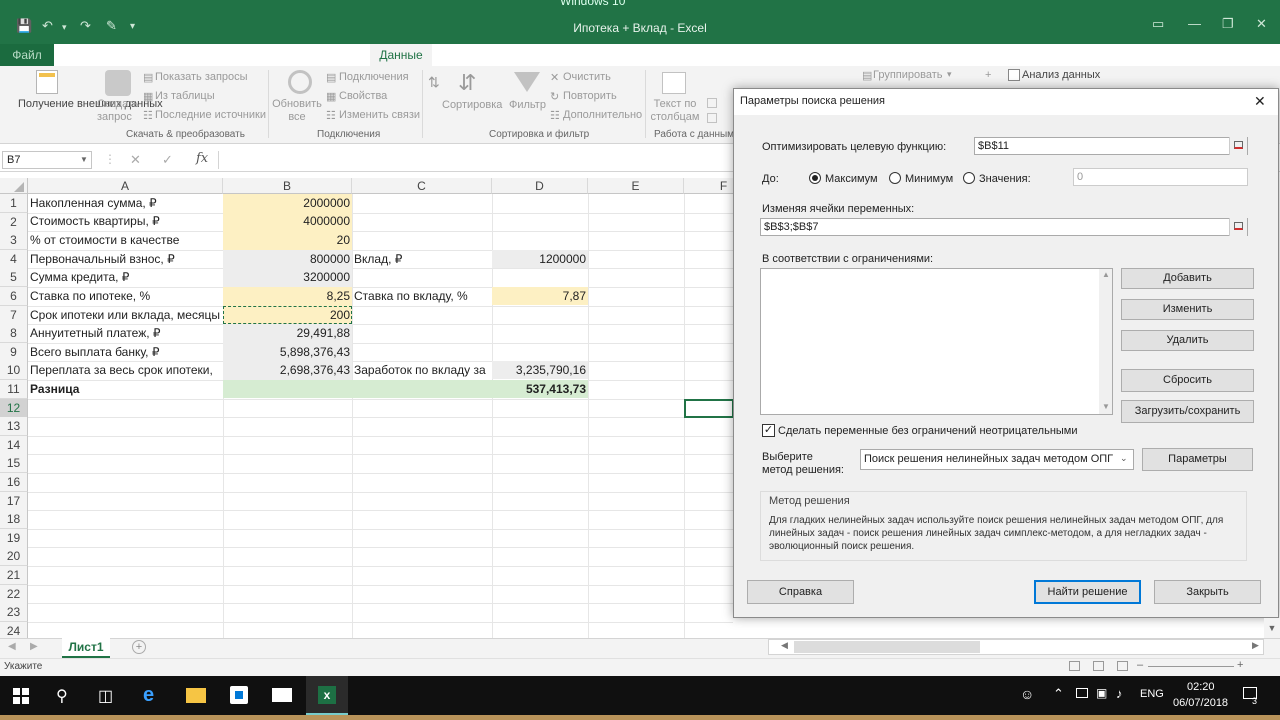 The height and width of the screenshot is (720, 1280). Describe the element at coordinates (14, 408) in the screenshot. I see `row-header: 12` at that location.